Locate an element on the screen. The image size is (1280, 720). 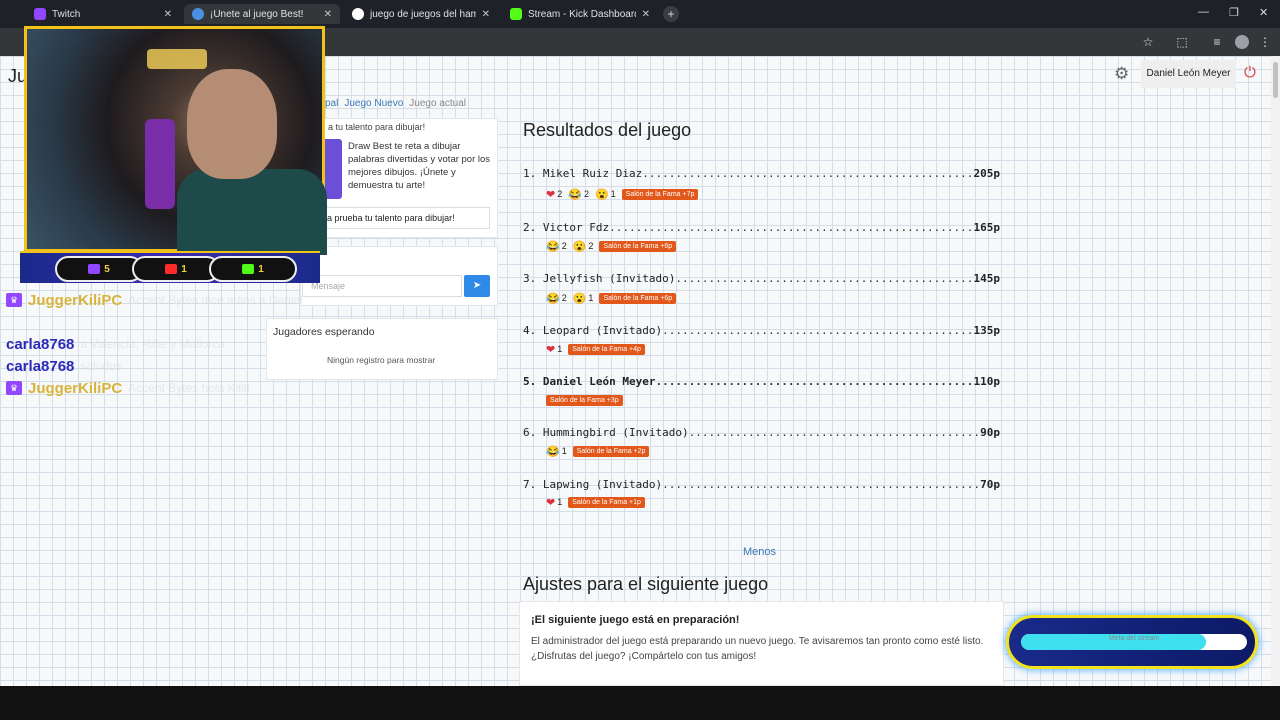
result-rank: 2. is located at coordinates (530, 227).